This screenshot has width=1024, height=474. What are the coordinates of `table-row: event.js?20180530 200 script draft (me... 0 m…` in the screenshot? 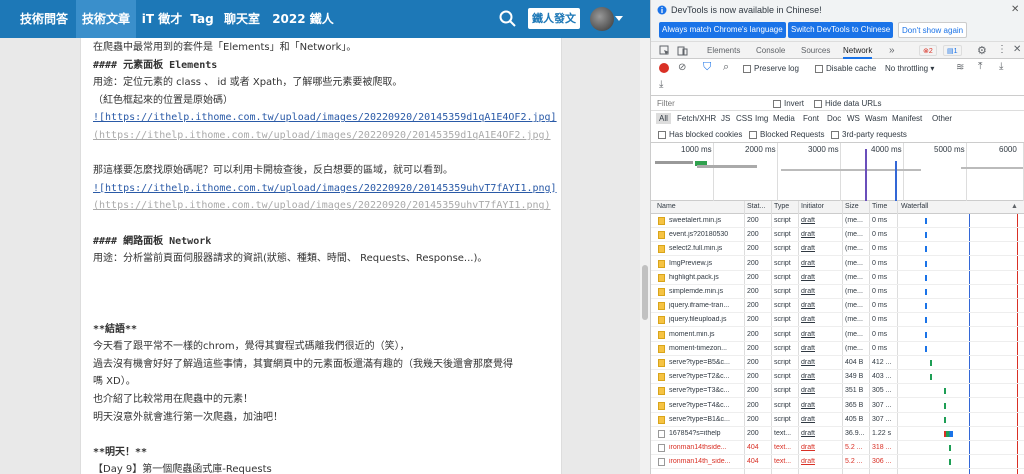 It's located at (837, 235).